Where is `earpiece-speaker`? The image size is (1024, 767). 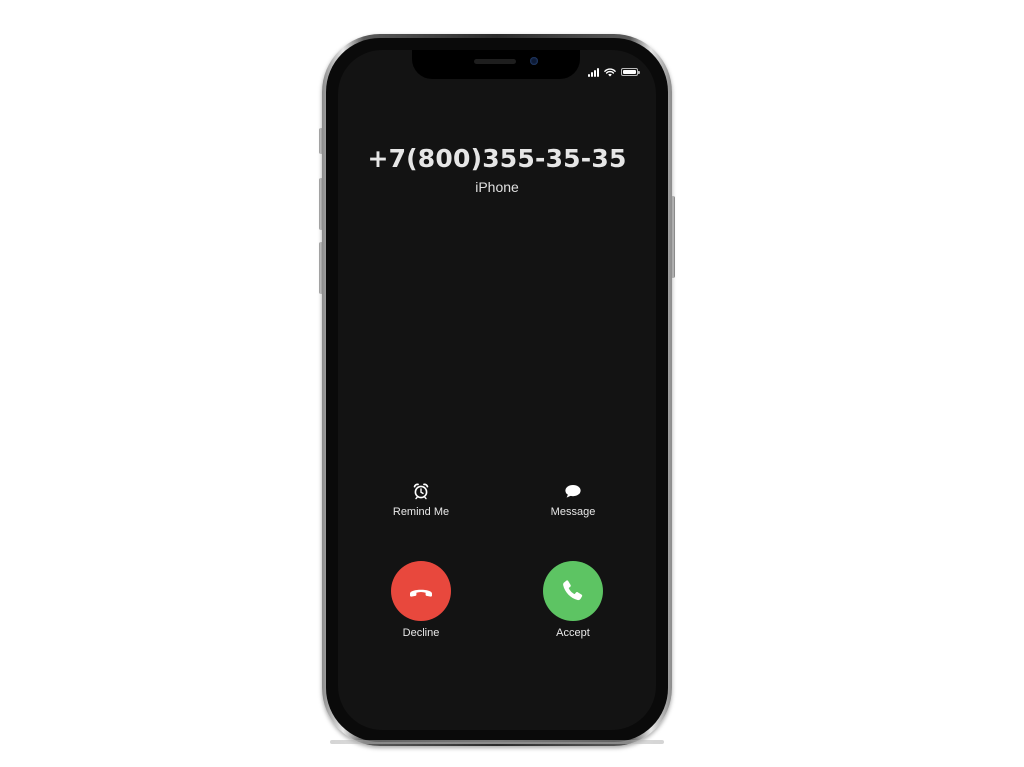
earpiece-speaker is located at coordinates (495, 61).